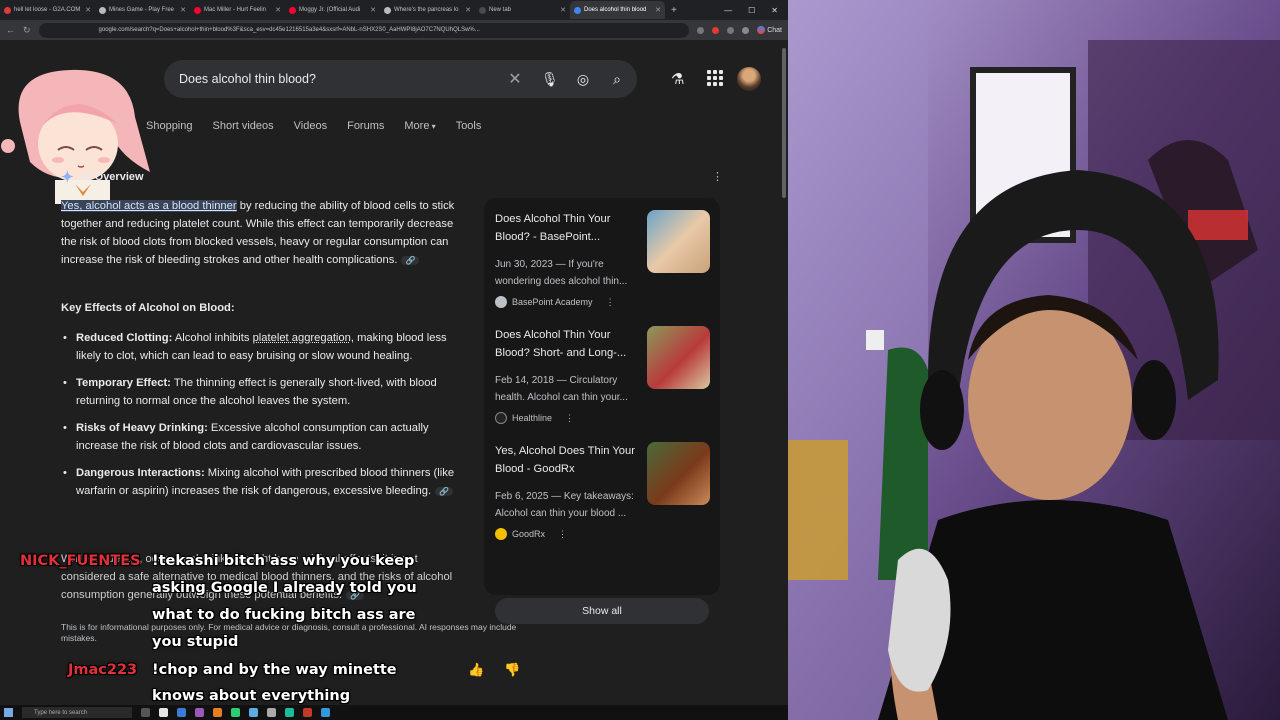  I want to click on site-name: GoodRx, so click(529, 534).